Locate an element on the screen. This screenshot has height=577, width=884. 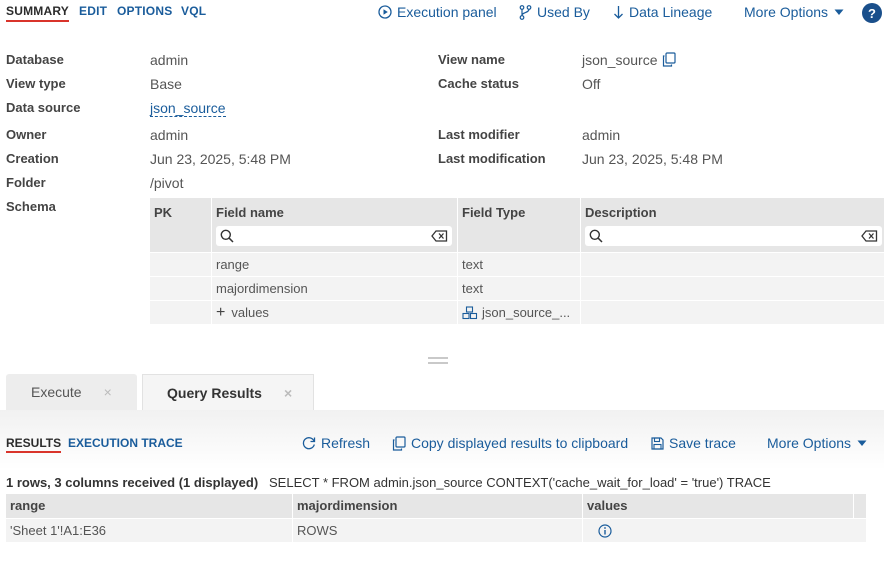
cubes-icon is located at coordinates (470, 313).